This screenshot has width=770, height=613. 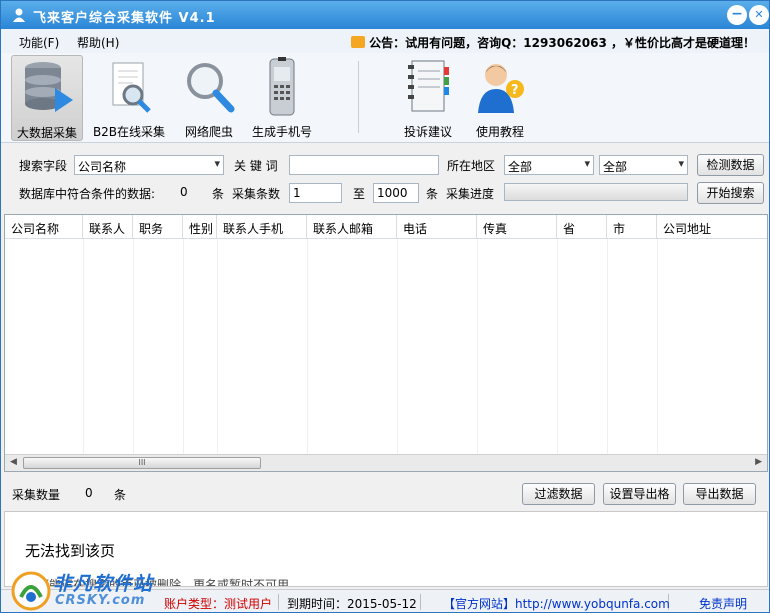 I want to click on collect-to-input: 1000, so click(x=396, y=193).